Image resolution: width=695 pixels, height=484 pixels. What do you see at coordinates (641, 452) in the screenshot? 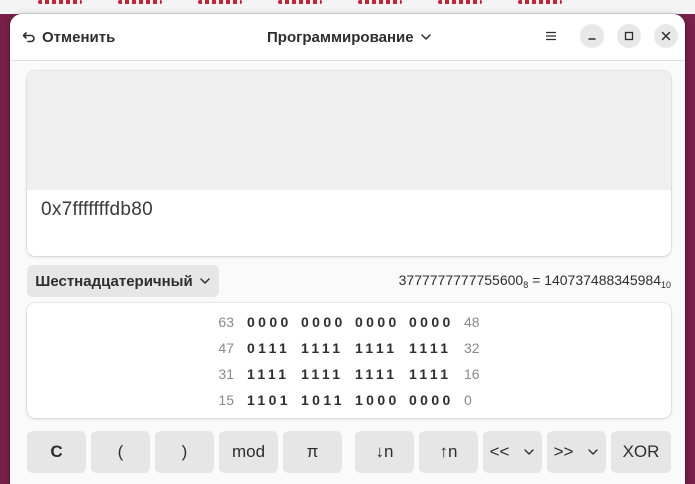
I see `xor-button: XOR` at bounding box center [641, 452].